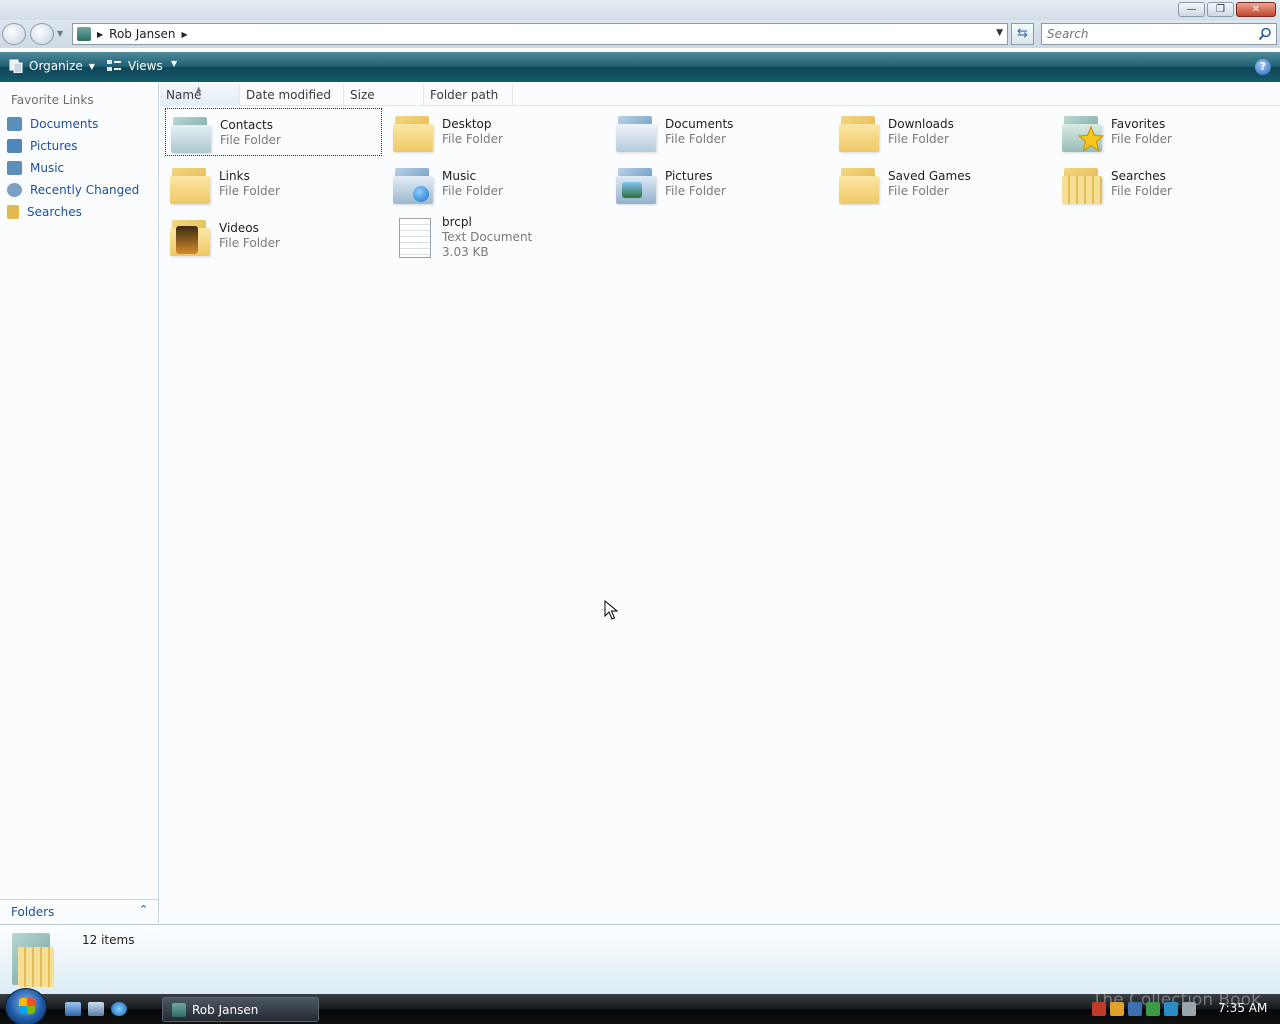 The image size is (1280, 1024). What do you see at coordinates (190, 184) in the screenshot?
I see `links-folder-icon` at bounding box center [190, 184].